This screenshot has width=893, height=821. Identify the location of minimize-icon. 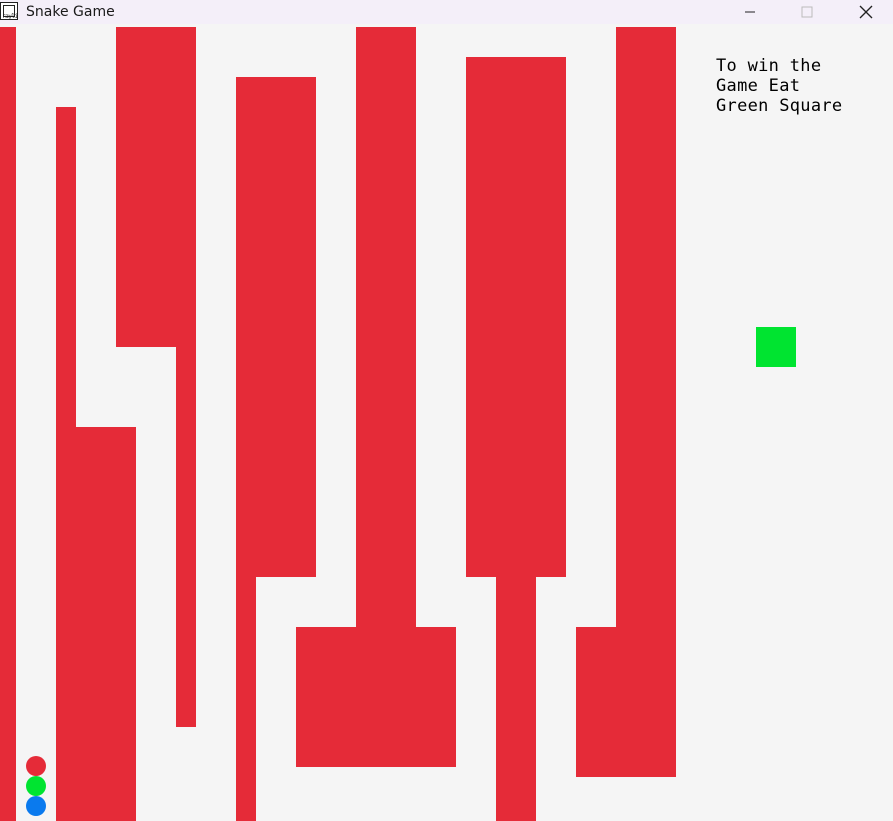
(750, 12).